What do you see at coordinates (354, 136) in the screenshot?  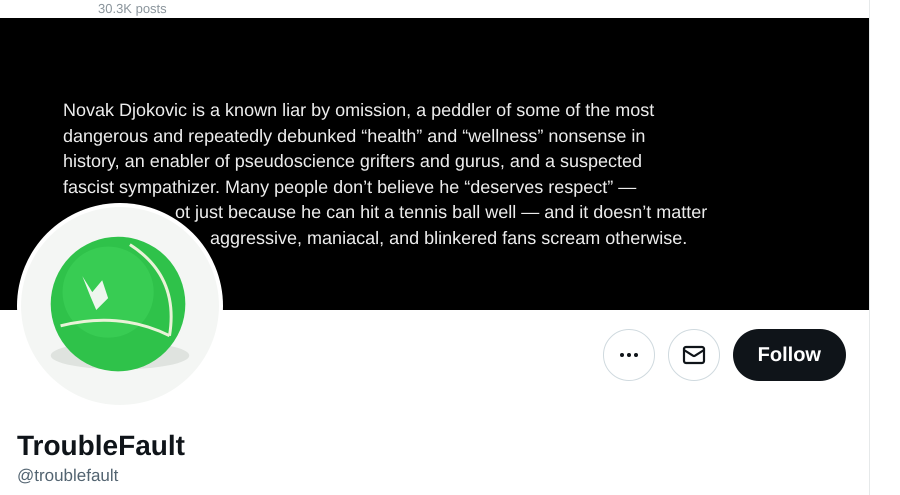 I see `banner-text-line: dangerous and repeatedly debunked “health” and “wellness” nonsense in` at bounding box center [354, 136].